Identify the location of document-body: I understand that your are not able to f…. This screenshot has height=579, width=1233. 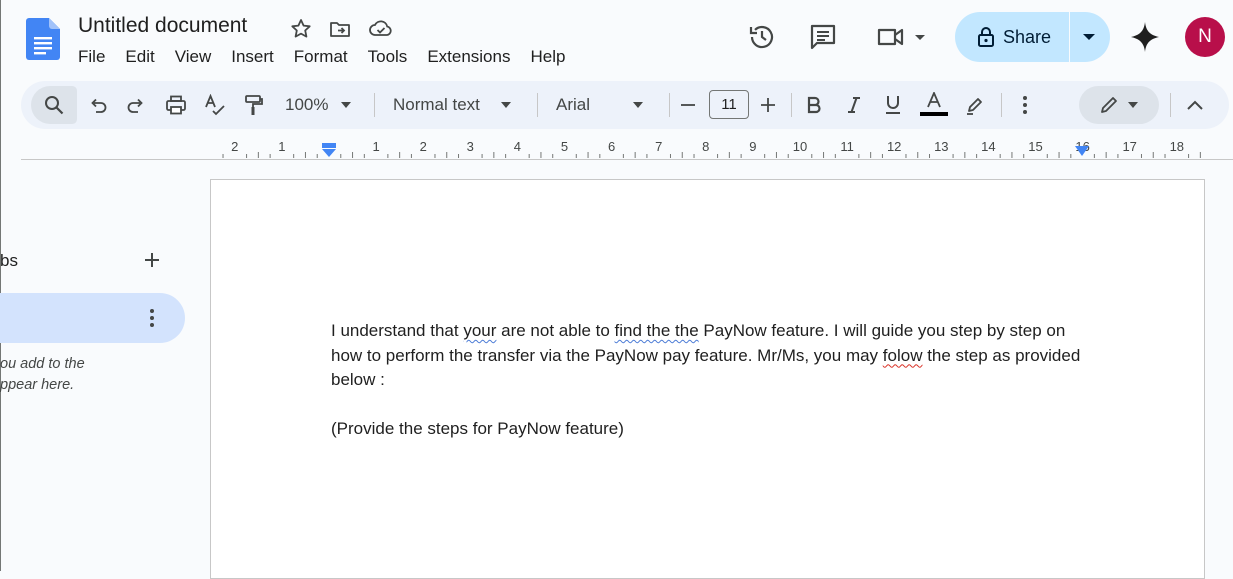
(706, 380).